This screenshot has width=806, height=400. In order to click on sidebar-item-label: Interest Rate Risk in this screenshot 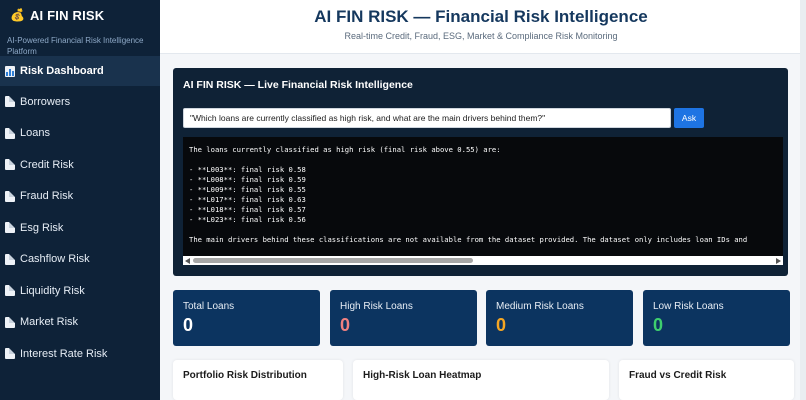, I will do `click(64, 353)`.